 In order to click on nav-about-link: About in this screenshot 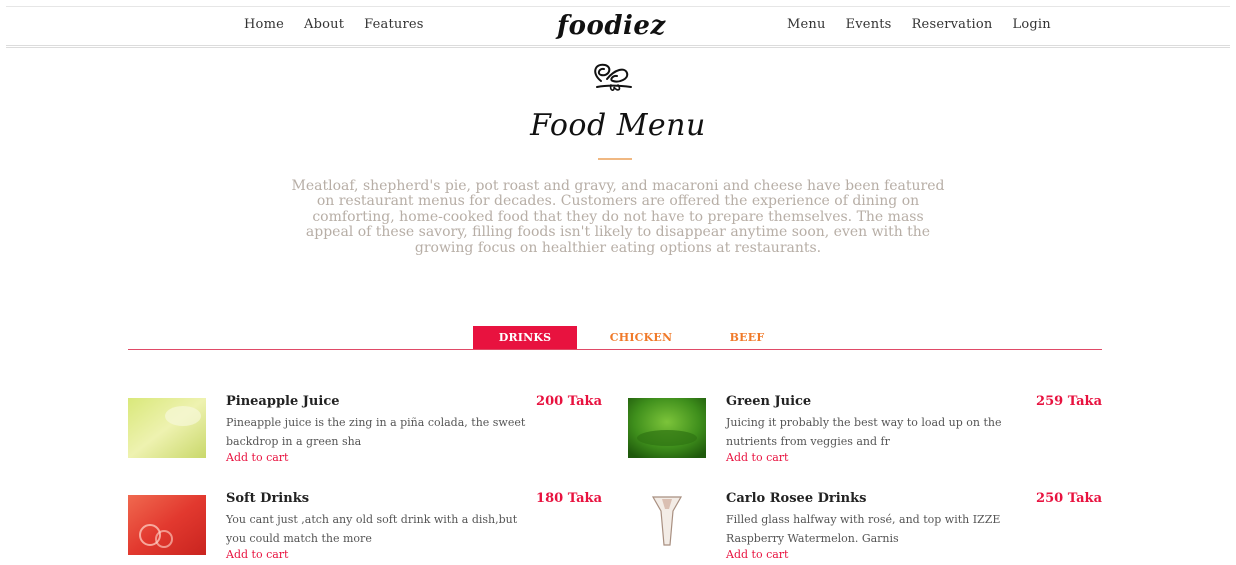, I will do `click(324, 24)`.